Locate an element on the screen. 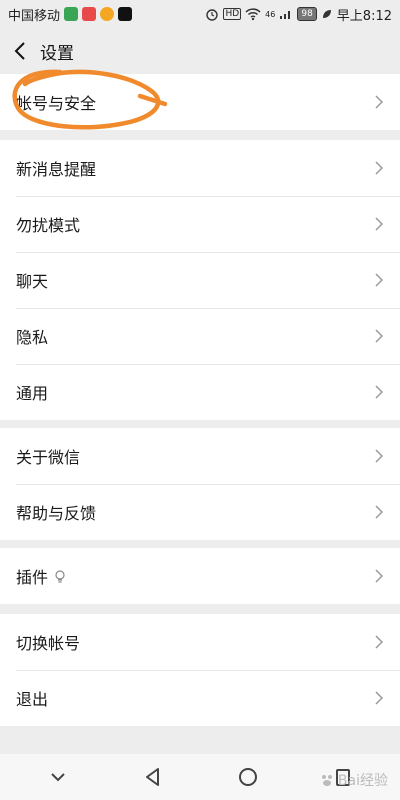  status-left: 中国移动 is located at coordinates (70, 14).